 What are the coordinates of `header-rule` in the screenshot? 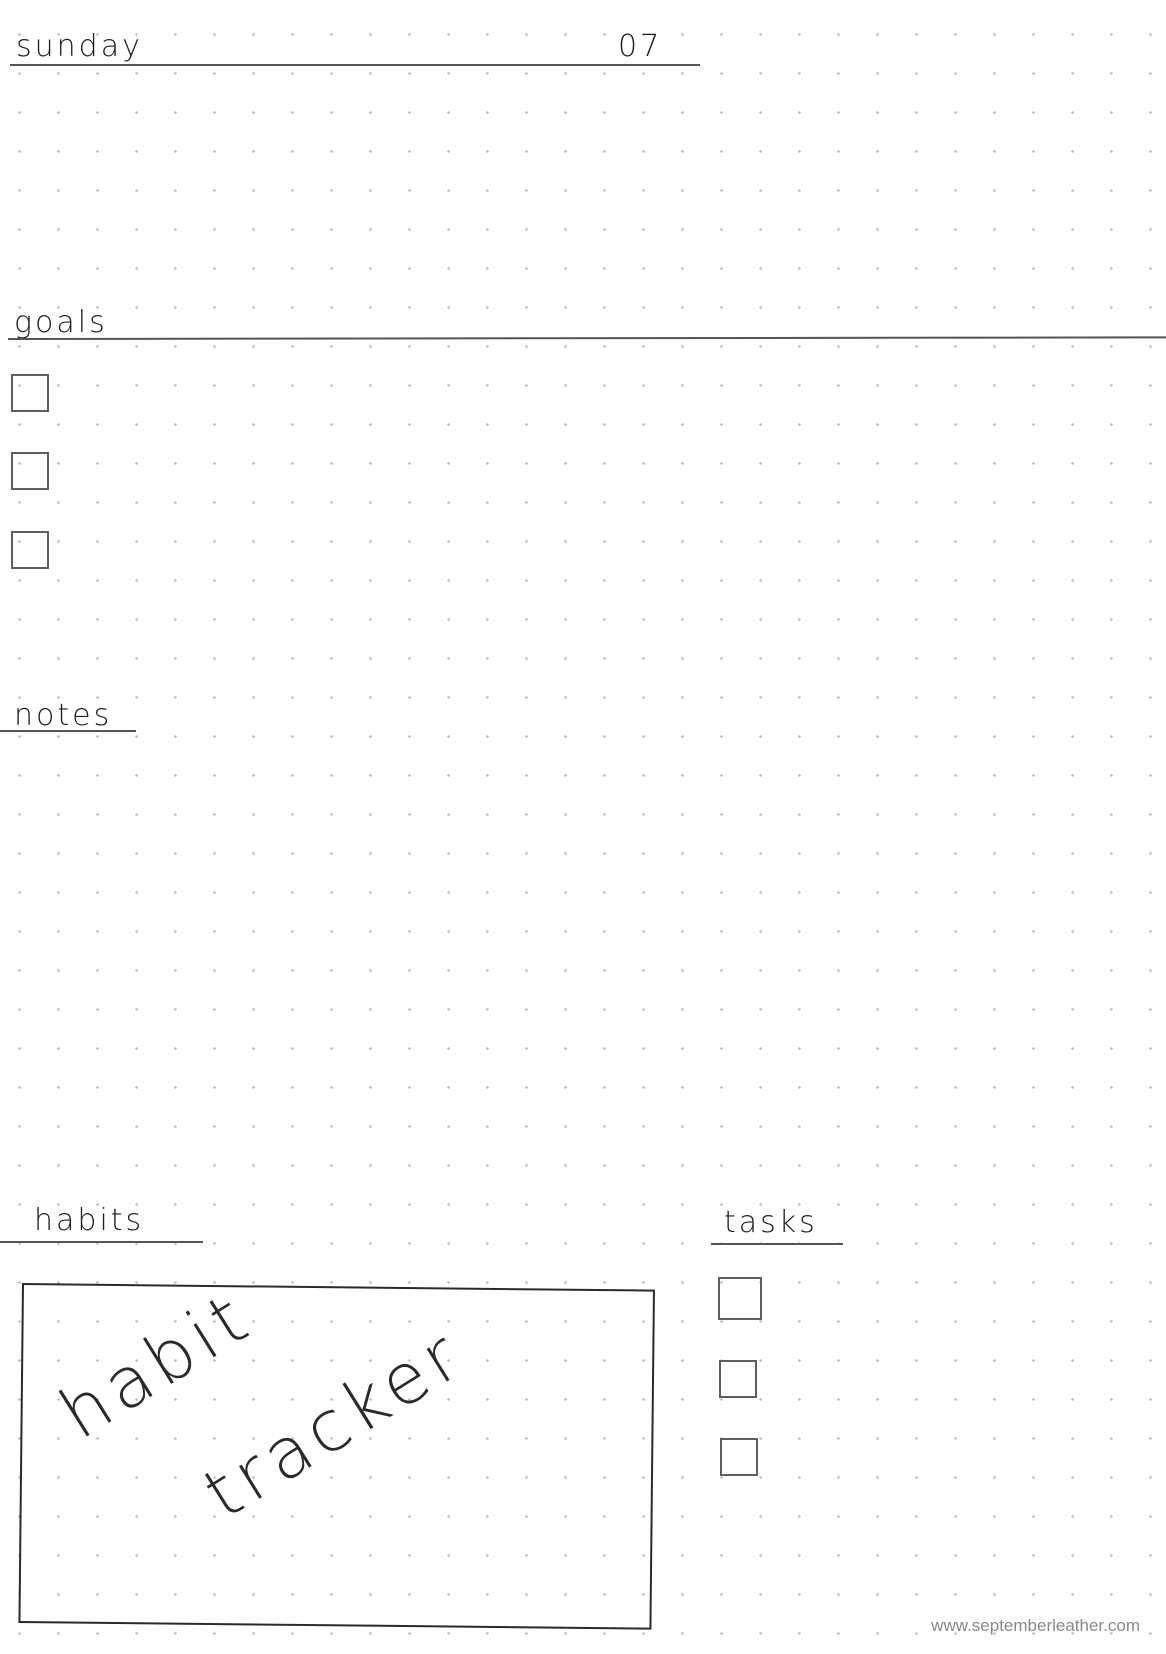 It's located at (355, 65).